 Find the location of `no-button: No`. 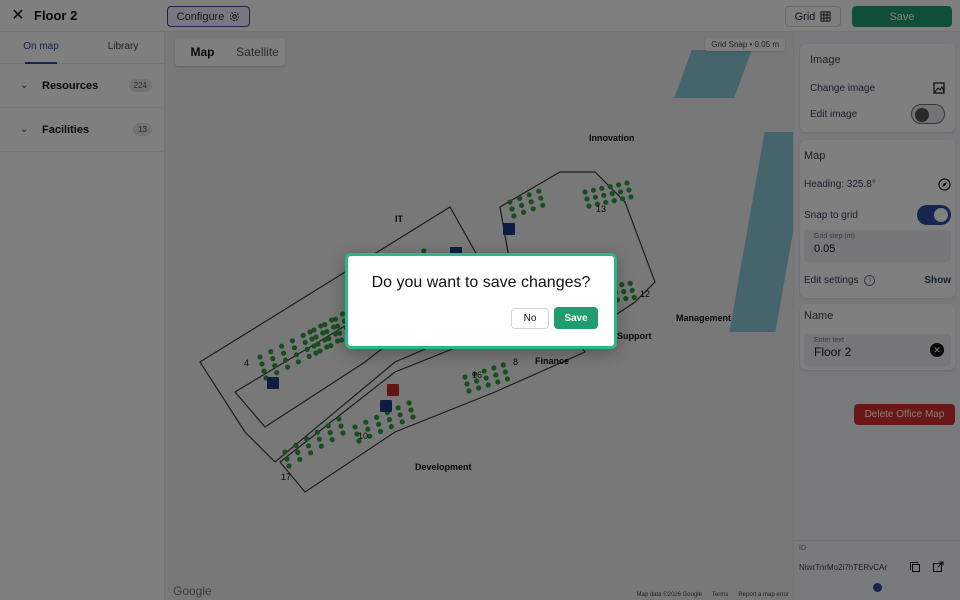

no-button: No is located at coordinates (530, 318).